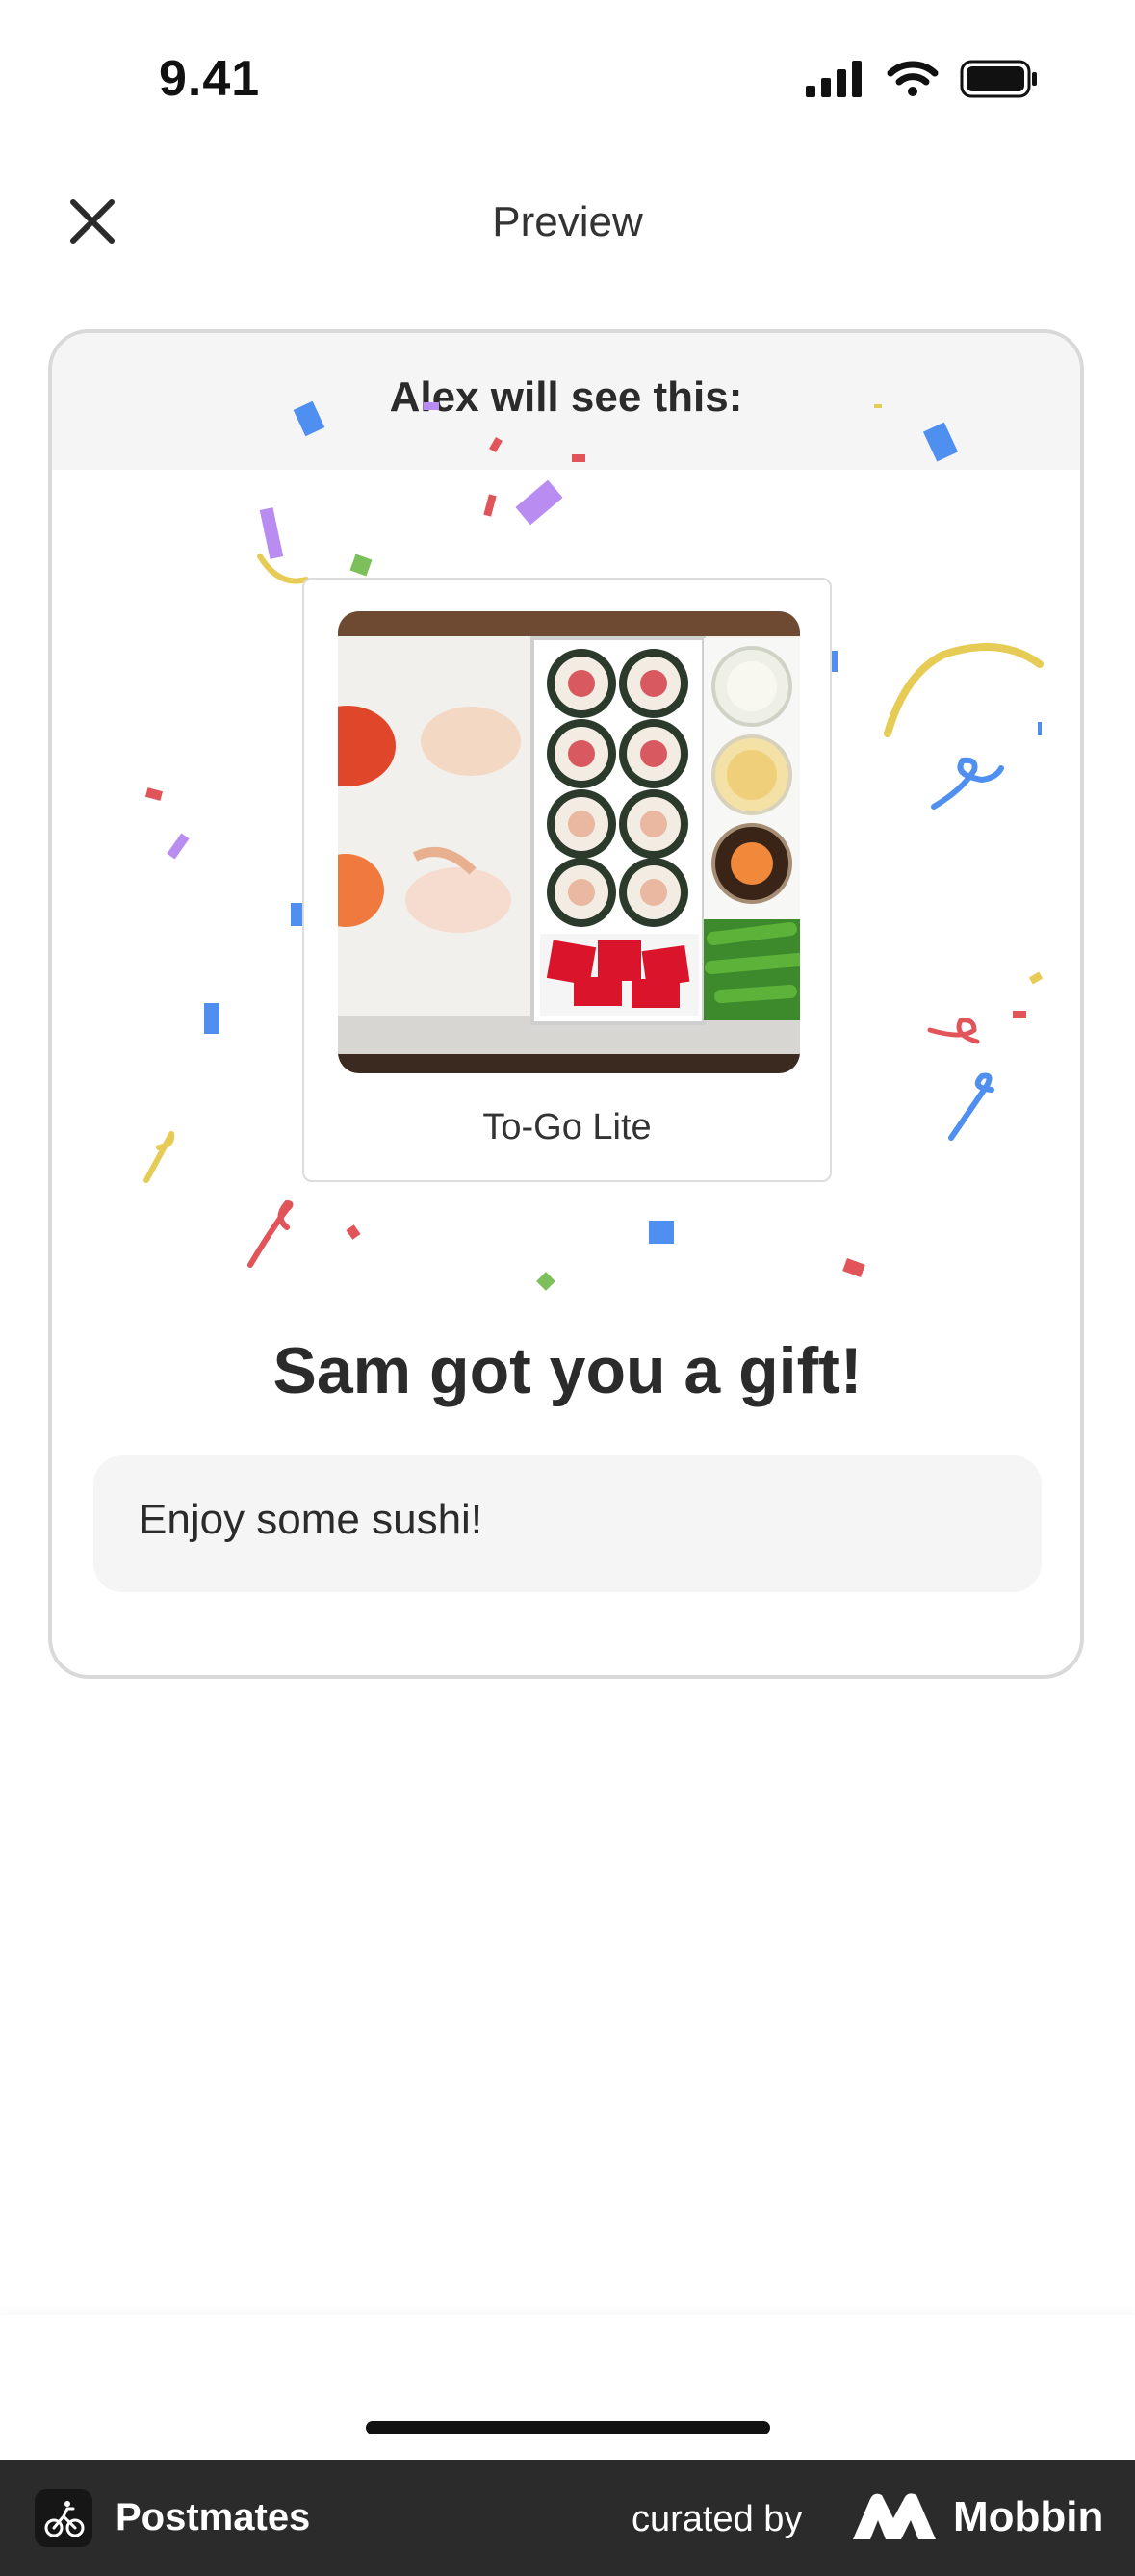 The image size is (1135, 2576). What do you see at coordinates (569, 842) in the screenshot?
I see `sushi-box-image` at bounding box center [569, 842].